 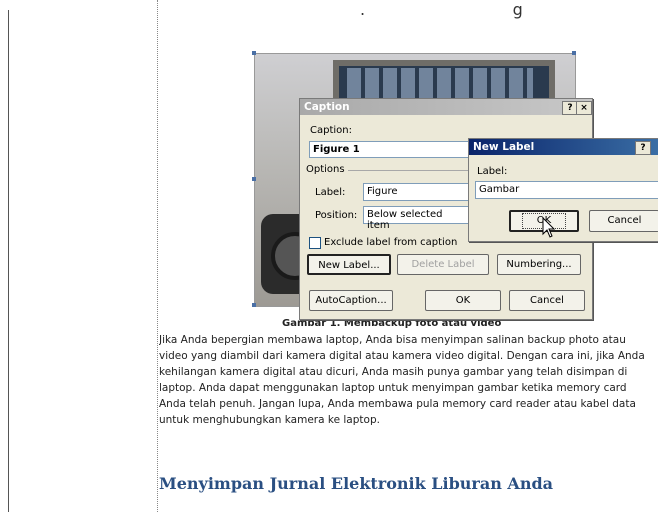 What do you see at coordinates (492, 171) in the screenshot?
I see `new-label-field-label: Label:` at bounding box center [492, 171].